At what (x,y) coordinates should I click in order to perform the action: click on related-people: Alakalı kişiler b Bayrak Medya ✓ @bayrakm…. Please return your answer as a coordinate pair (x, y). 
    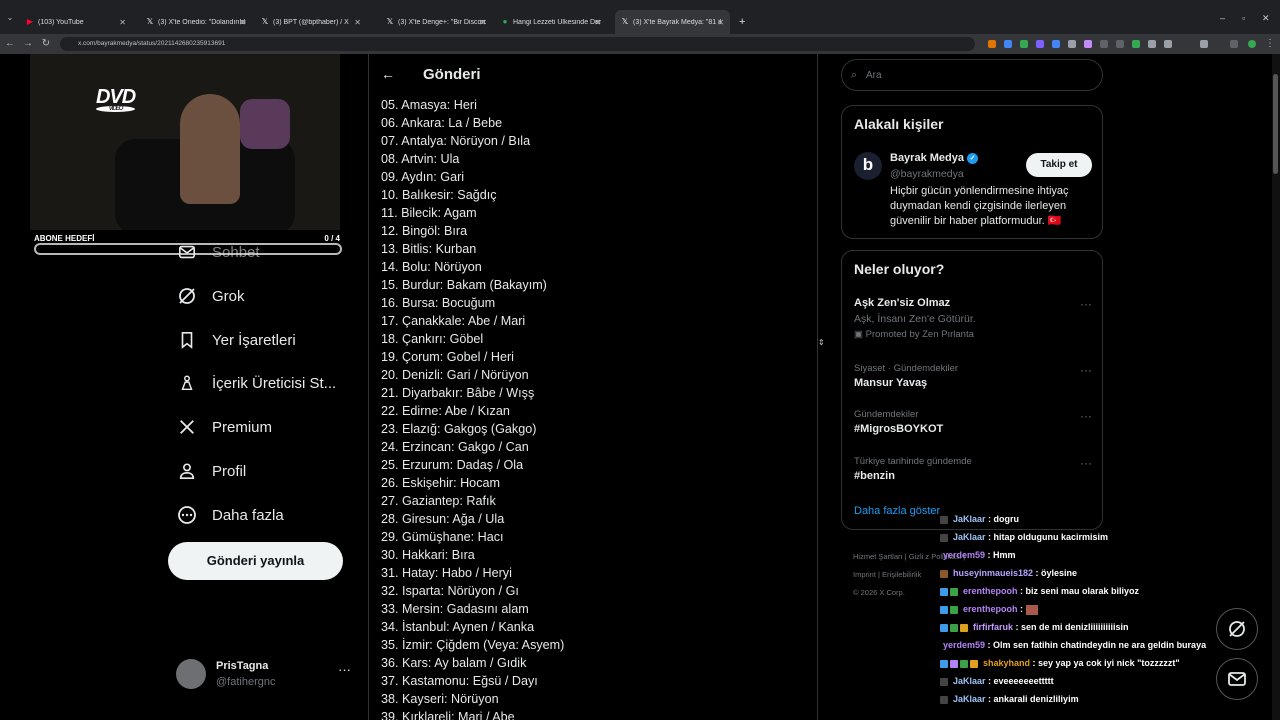
    Looking at the image, I should click on (972, 172).